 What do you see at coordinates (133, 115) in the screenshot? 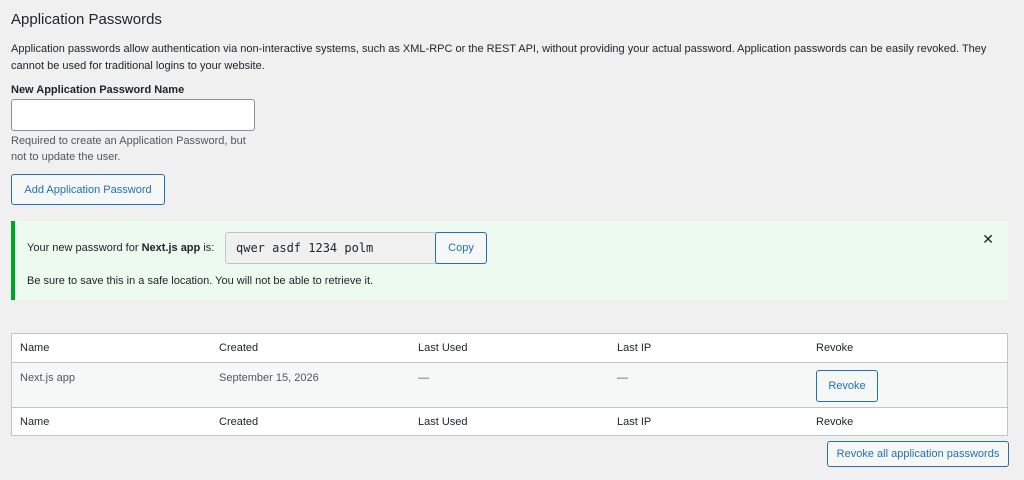
I see `new-password-name-input` at bounding box center [133, 115].